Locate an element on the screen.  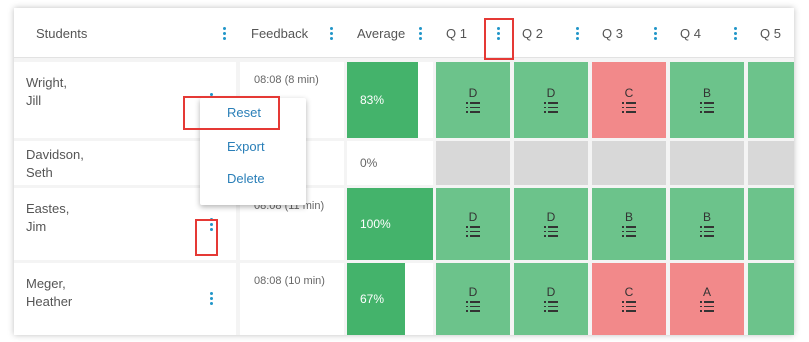
table-row: Davidson, Seth 0% is located at coordinates (404, 163).